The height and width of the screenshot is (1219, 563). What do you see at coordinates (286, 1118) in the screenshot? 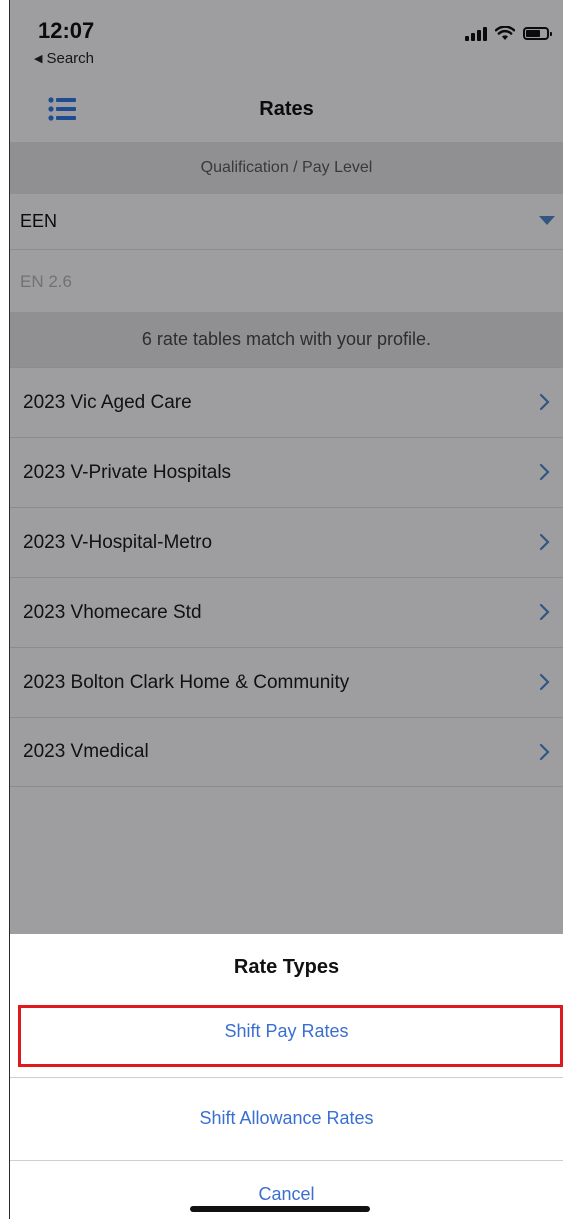
I see `shift-allowance-rates-button: Shift Allowance Rates` at bounding box center [286, 1118].